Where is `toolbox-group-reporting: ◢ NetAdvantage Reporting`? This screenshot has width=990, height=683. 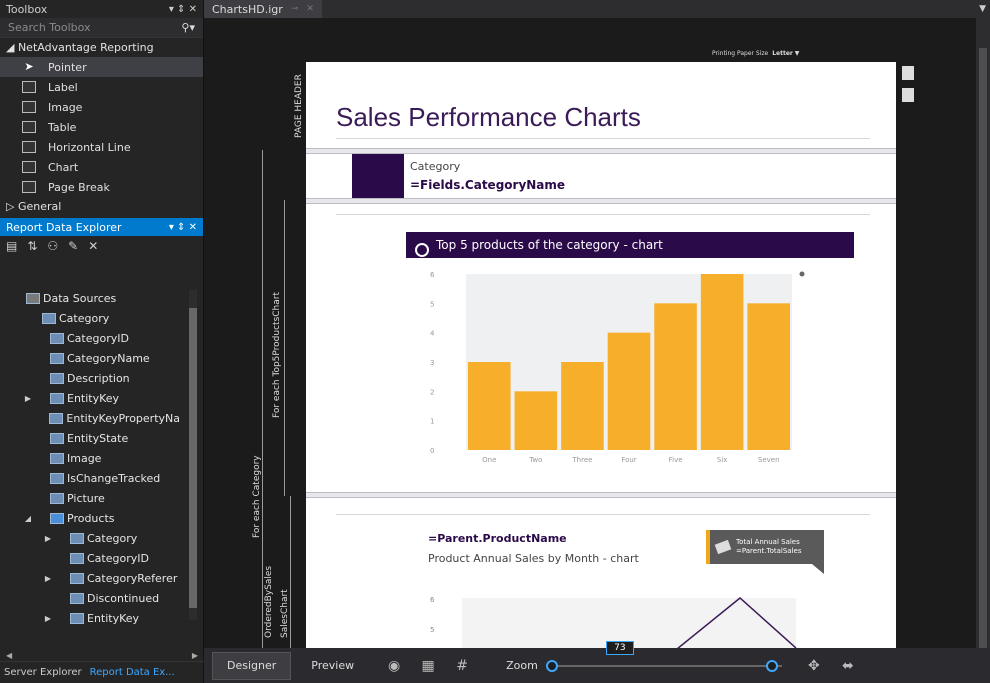 toolbox-group-reporting: ◢ NetAdvantage Reporting is located at coordinates (101, 47).